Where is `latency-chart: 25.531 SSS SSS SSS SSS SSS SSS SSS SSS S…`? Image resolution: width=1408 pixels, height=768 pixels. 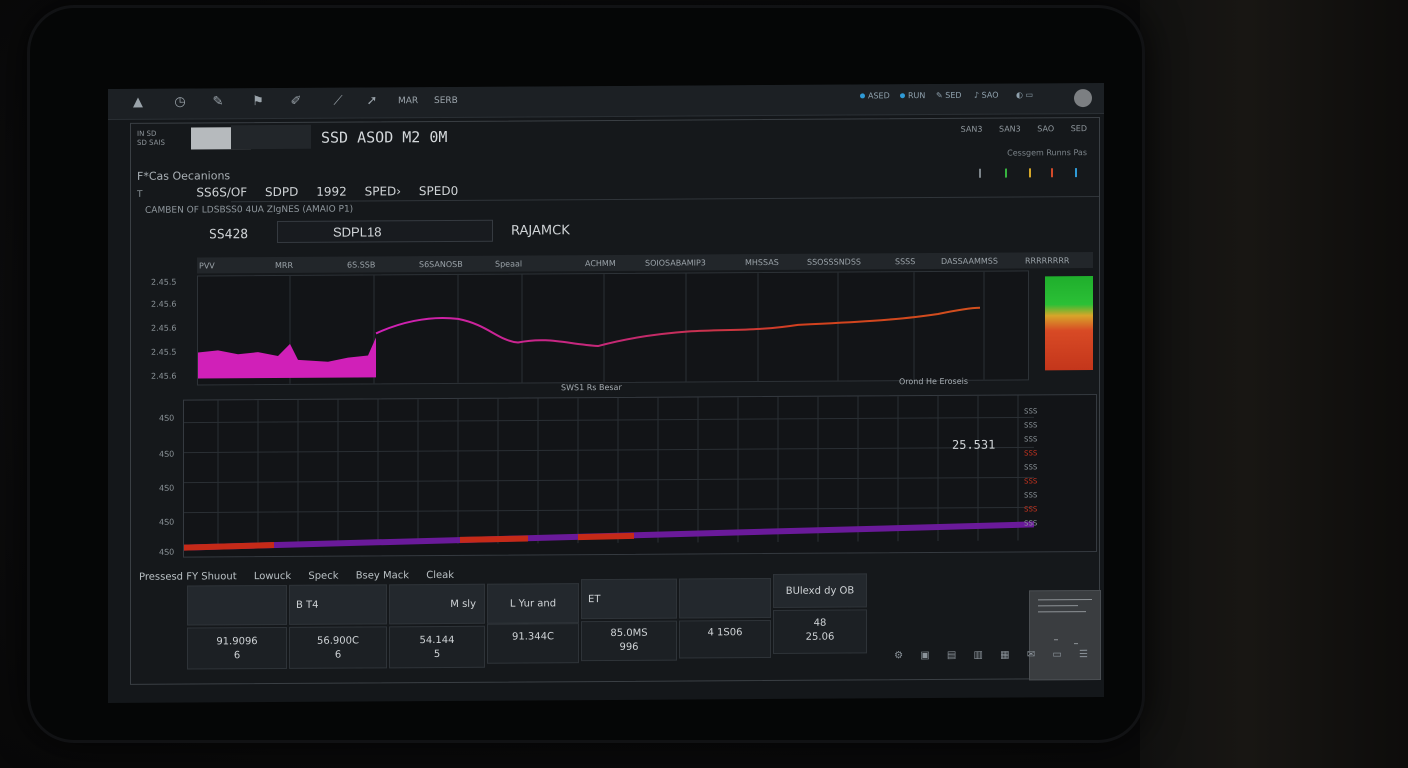 latency-chart: 25.531 SSS SSS SSS SSS SSS SSS SSS SSS S… is located at coordinates (640, 476).